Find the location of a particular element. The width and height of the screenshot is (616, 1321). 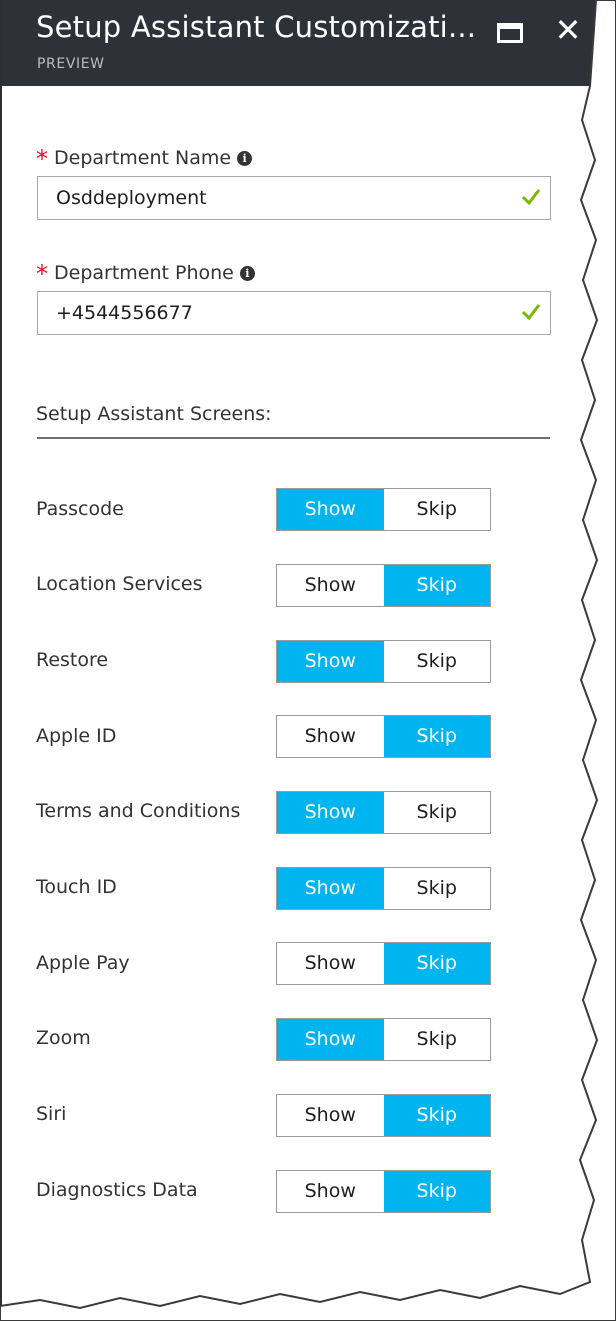

zoom-skip-button: Skip is located at coordinates (437, 1039).